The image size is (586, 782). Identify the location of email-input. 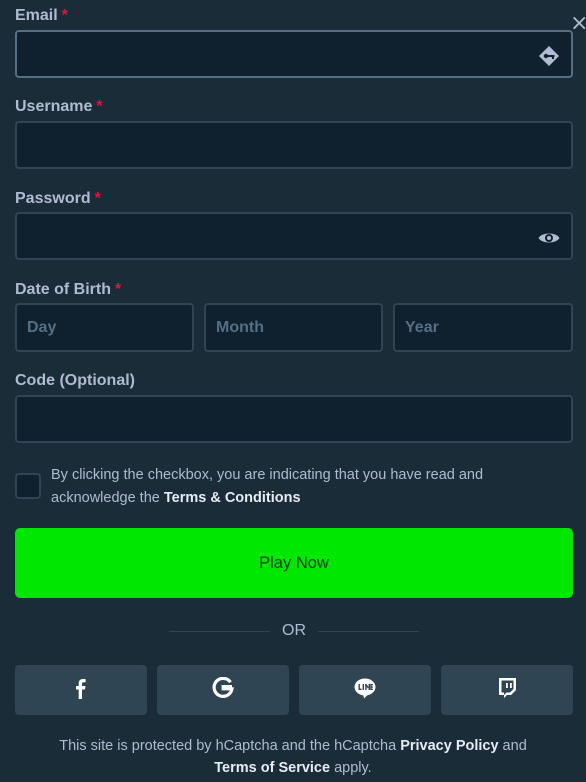
(294, 54).